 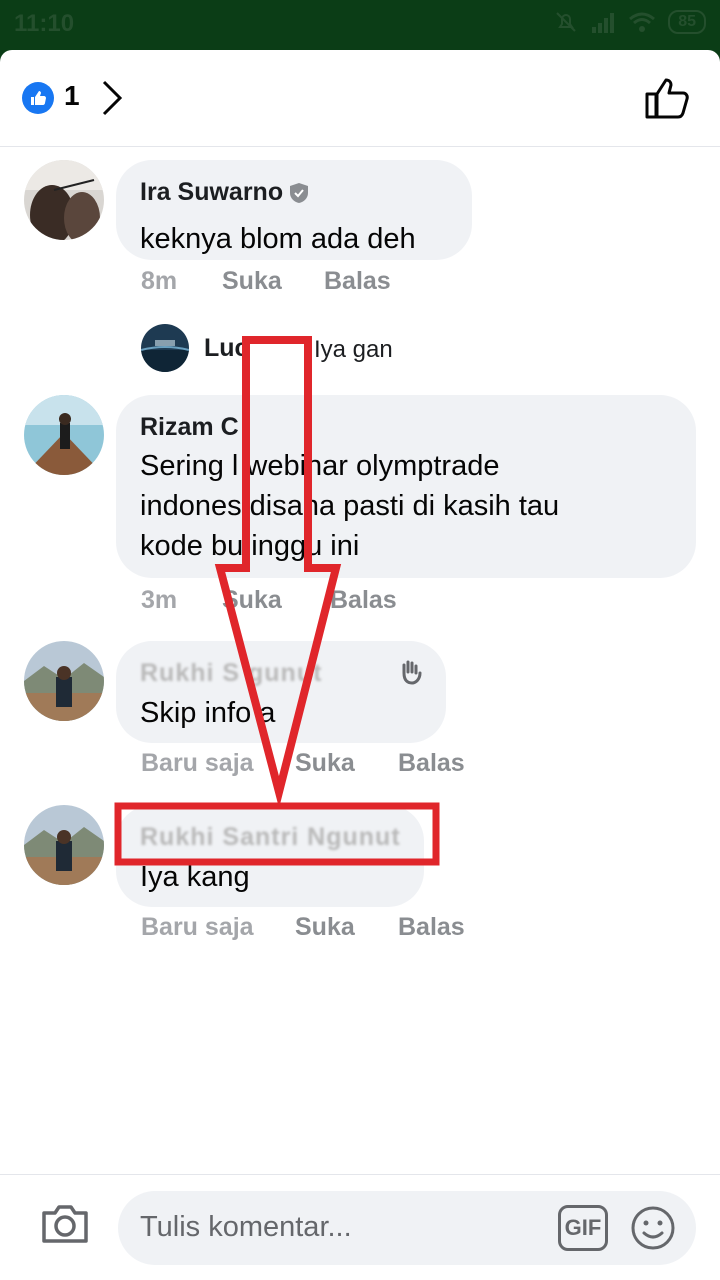 I want to click on camera-icon, so click(x=65, y=1224).